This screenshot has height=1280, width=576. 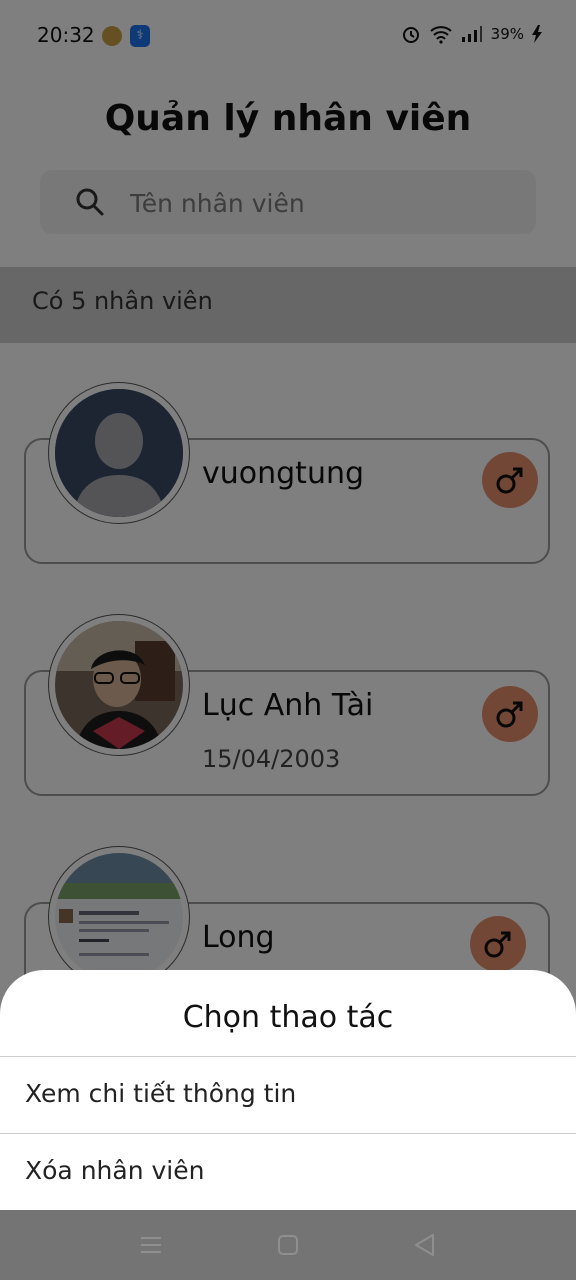 I want to click on delete-employee-option: Xóa nhân viên, so click(x=288, y=1171).